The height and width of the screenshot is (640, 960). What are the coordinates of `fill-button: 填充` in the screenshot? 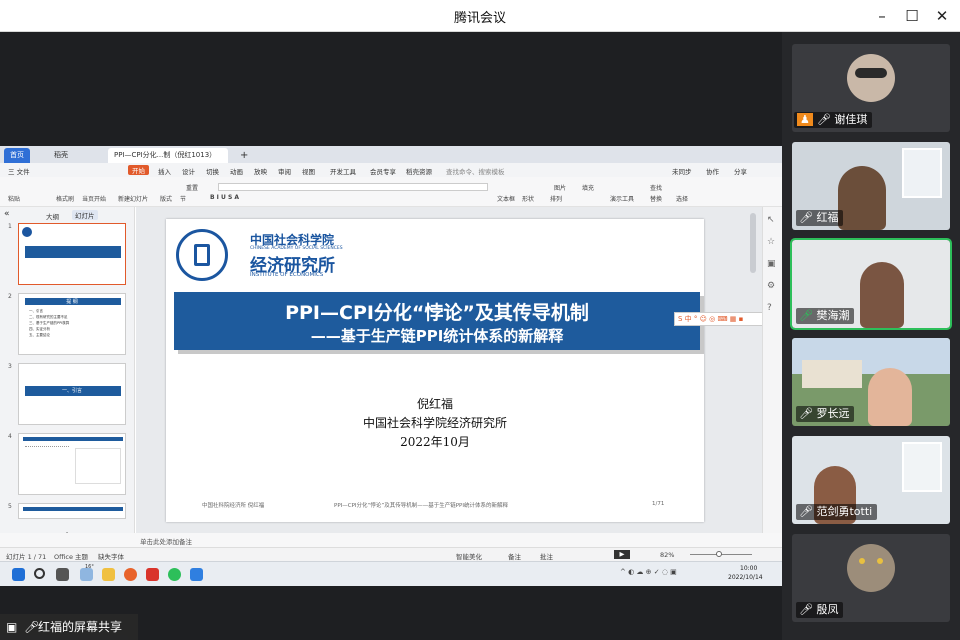 It's located at (588, 187).